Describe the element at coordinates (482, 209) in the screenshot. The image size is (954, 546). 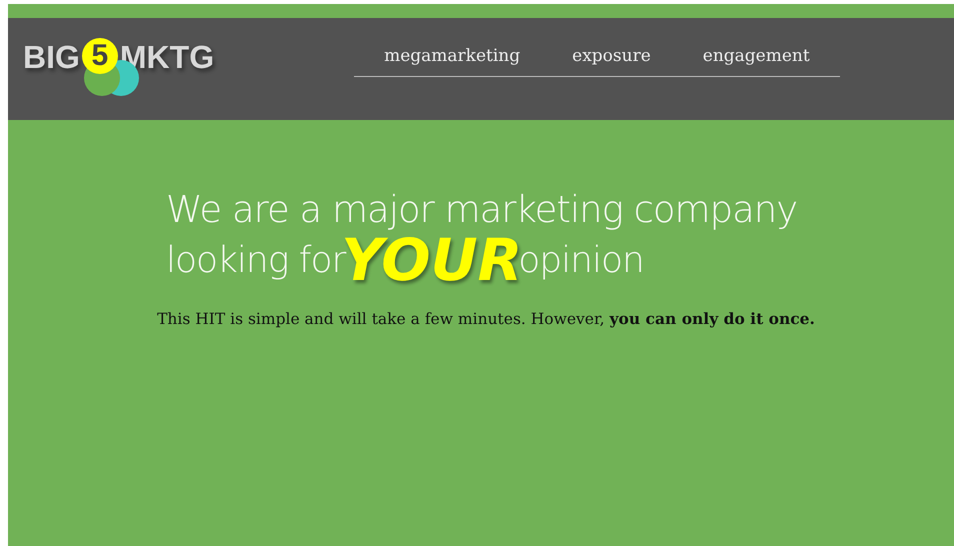
I see `headline-text: We are a major marketing company` at that location.